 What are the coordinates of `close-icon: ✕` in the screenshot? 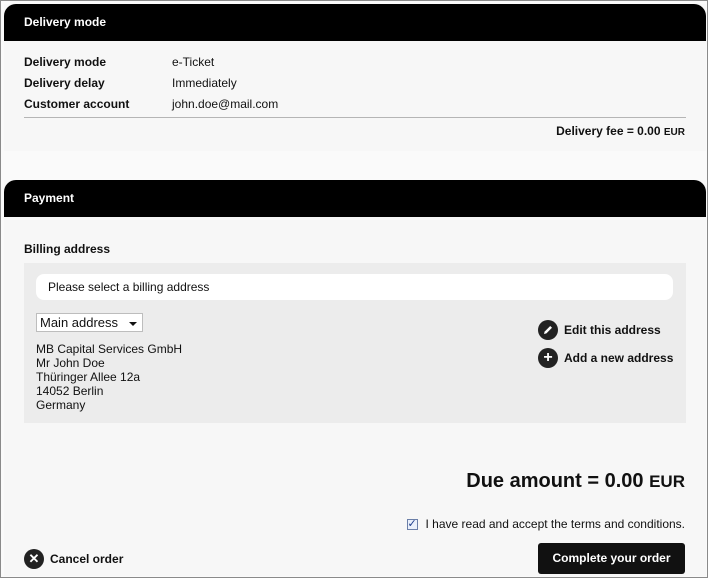 It's located at (34, 559).